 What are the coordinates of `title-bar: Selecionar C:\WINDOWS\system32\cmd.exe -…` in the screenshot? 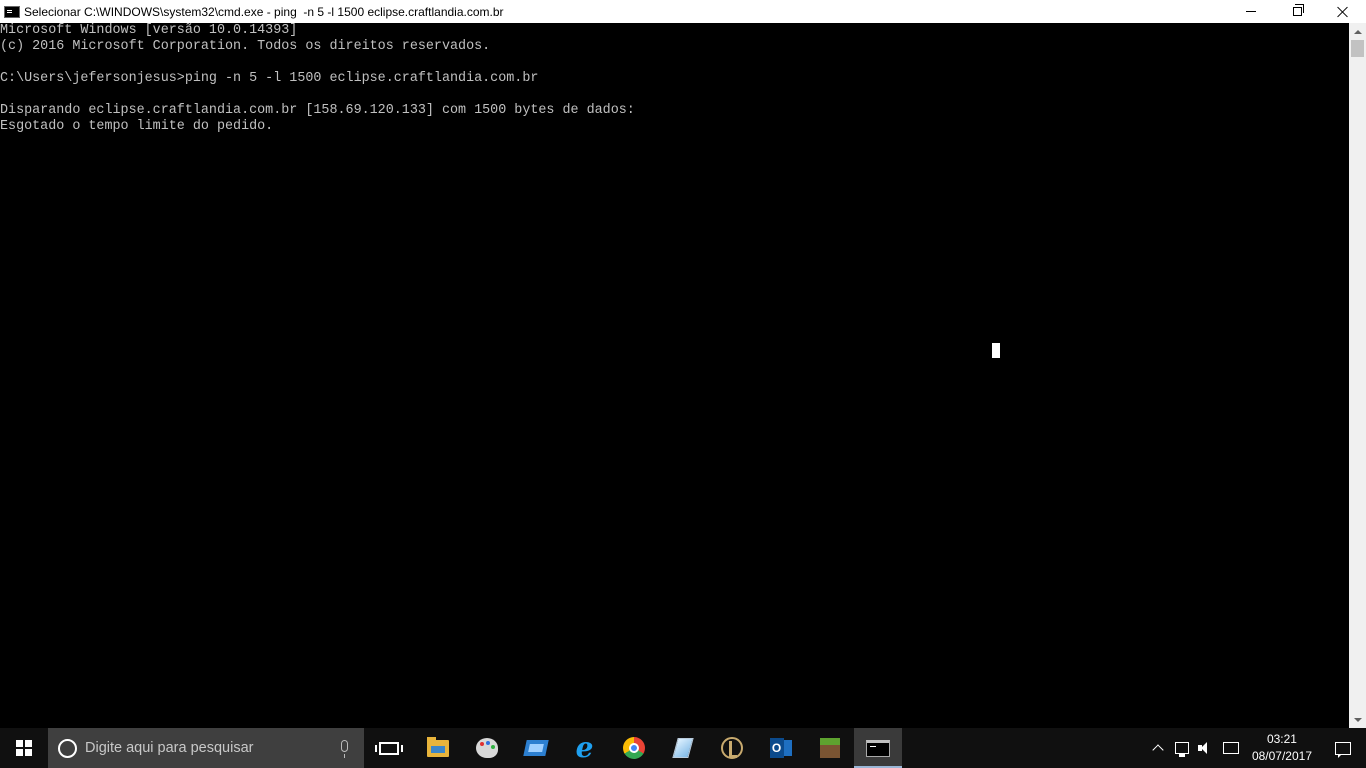 It's located at (683, 11).